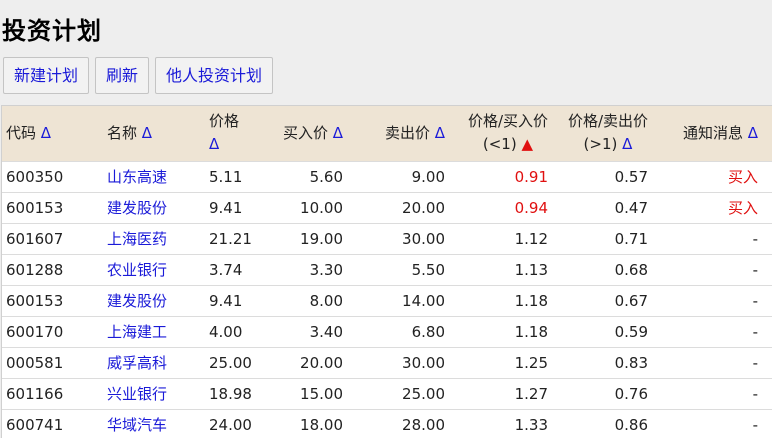 The height and width of the screenshot is (438, 772). Describe the element at coordinates (46, 75) in the screenshot. I see `new-plan-button: 新建计划` at that location.